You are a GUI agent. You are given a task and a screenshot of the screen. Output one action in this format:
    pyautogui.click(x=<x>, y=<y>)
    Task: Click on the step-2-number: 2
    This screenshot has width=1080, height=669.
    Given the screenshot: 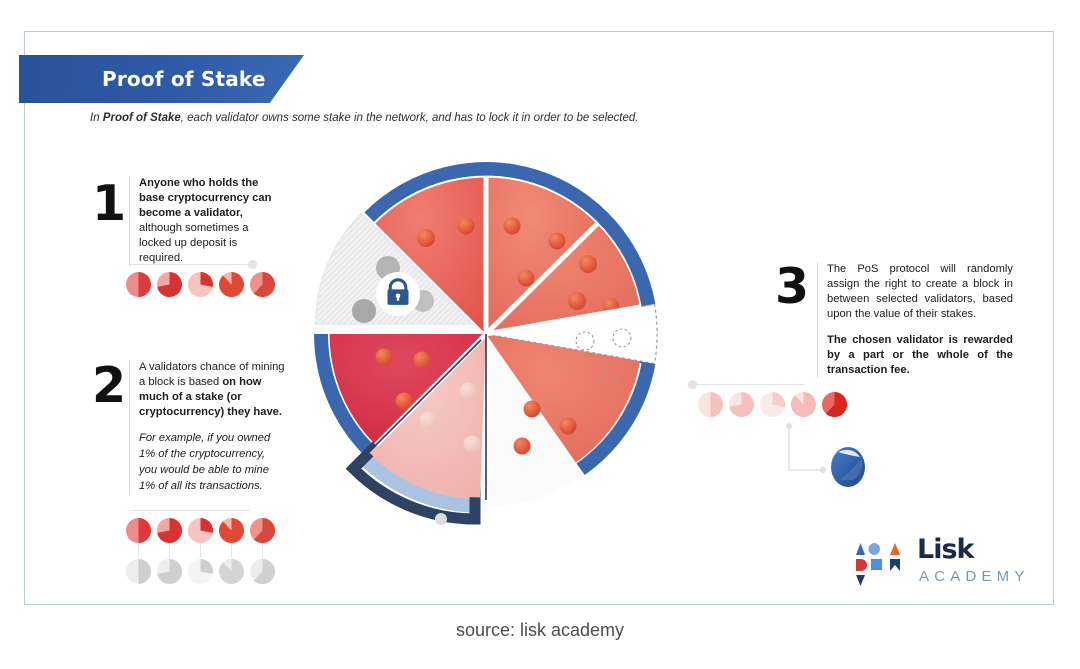 What is the action you would take?
    pyautogui.click(x=109, y=385)
    